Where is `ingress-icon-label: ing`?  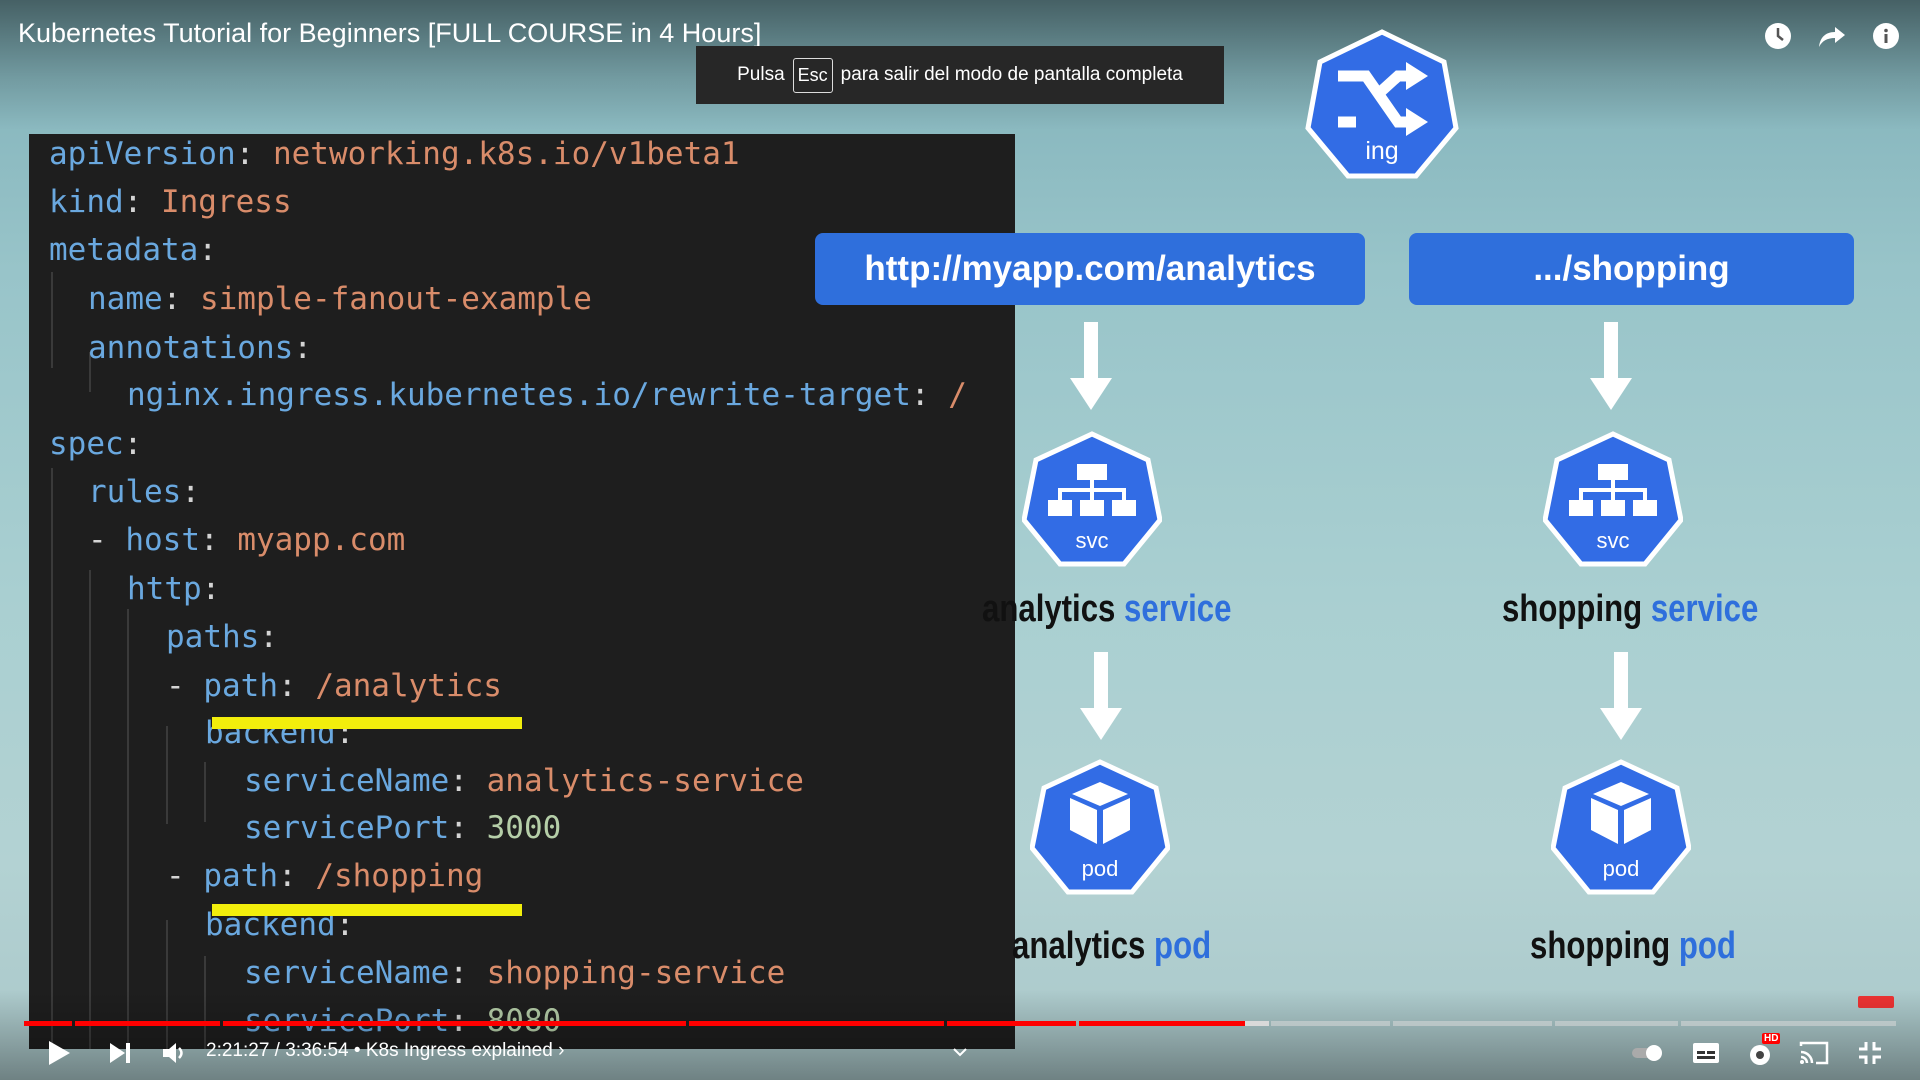 ingress-icon-label: ing is located at coordinates (1381, 151).